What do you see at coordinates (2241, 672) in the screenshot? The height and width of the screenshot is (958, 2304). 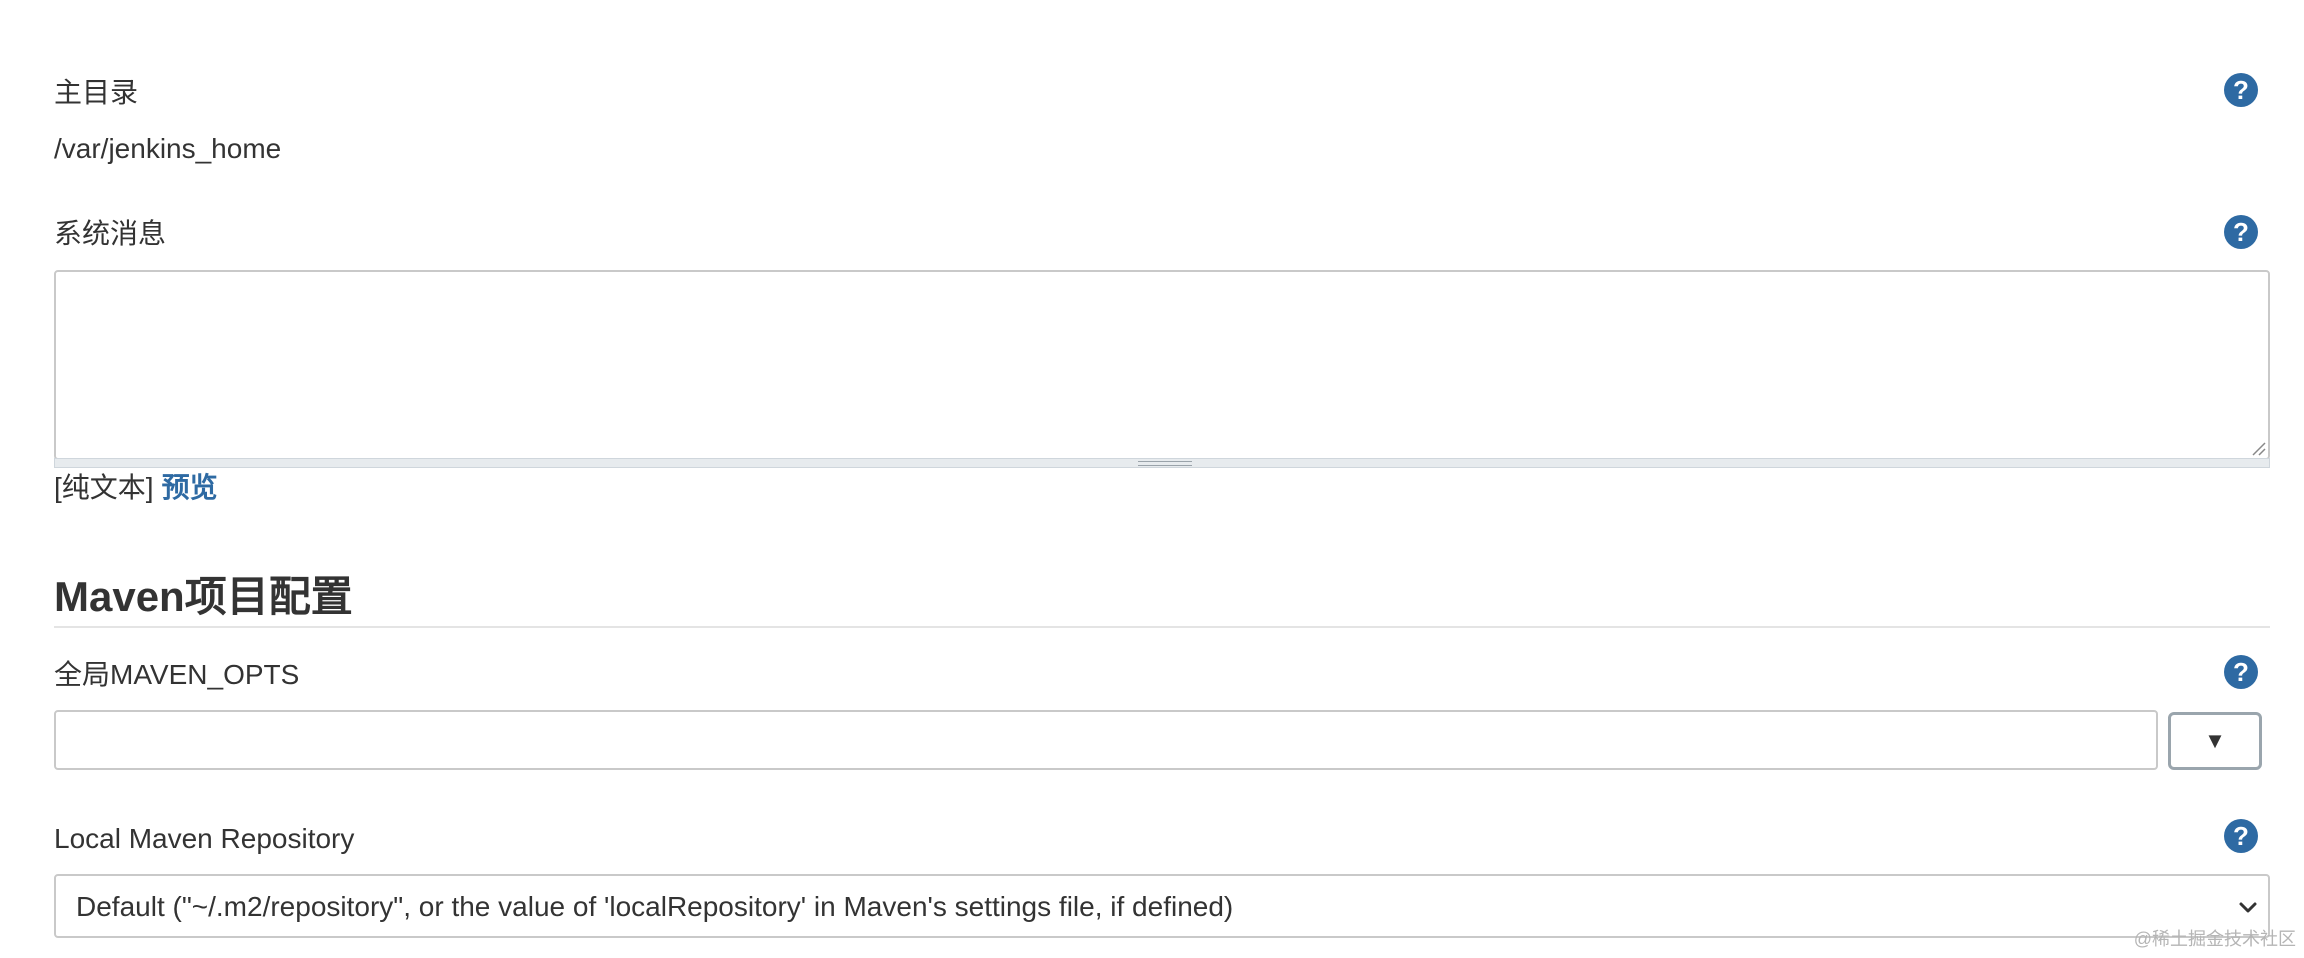 I see `global-maven-opts-help-icon: ?` at bounding box center [2241, 672].